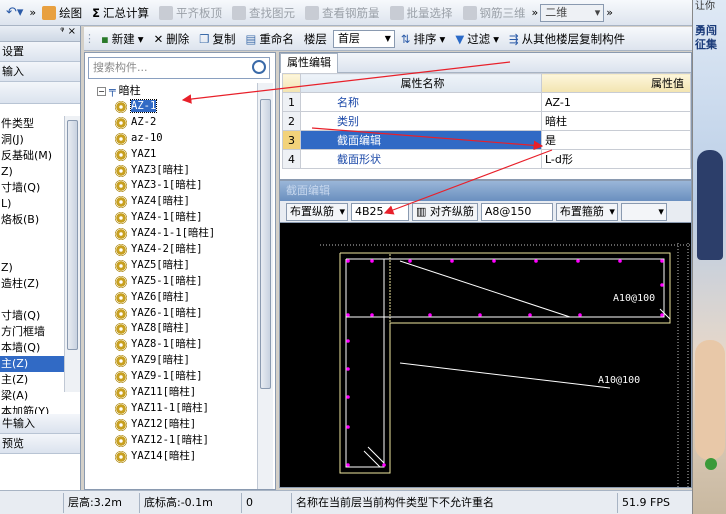 This screenshot has height=514, width=726. I want to click on tree-scrollbar, so click(265, 286).